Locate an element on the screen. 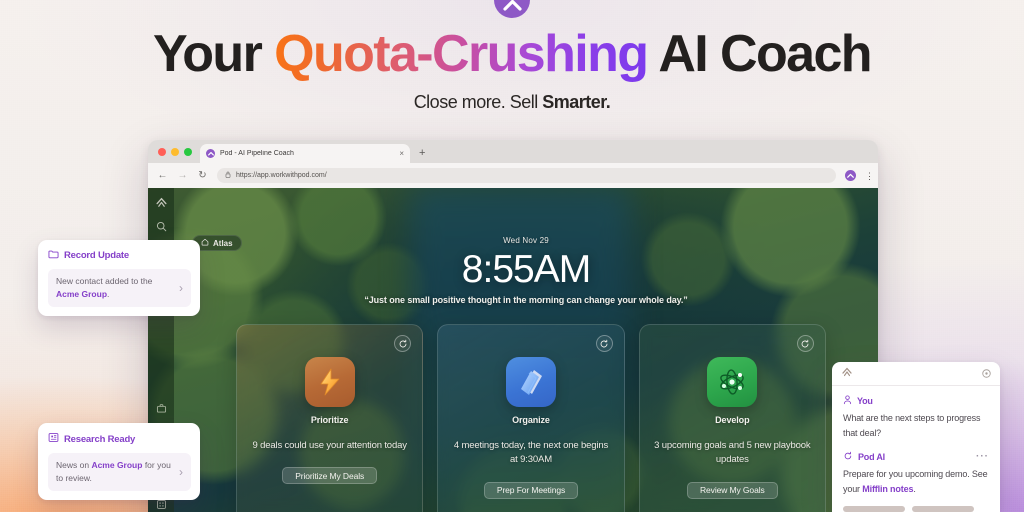  pod-logo-icon is located at coordinates (847, 374).